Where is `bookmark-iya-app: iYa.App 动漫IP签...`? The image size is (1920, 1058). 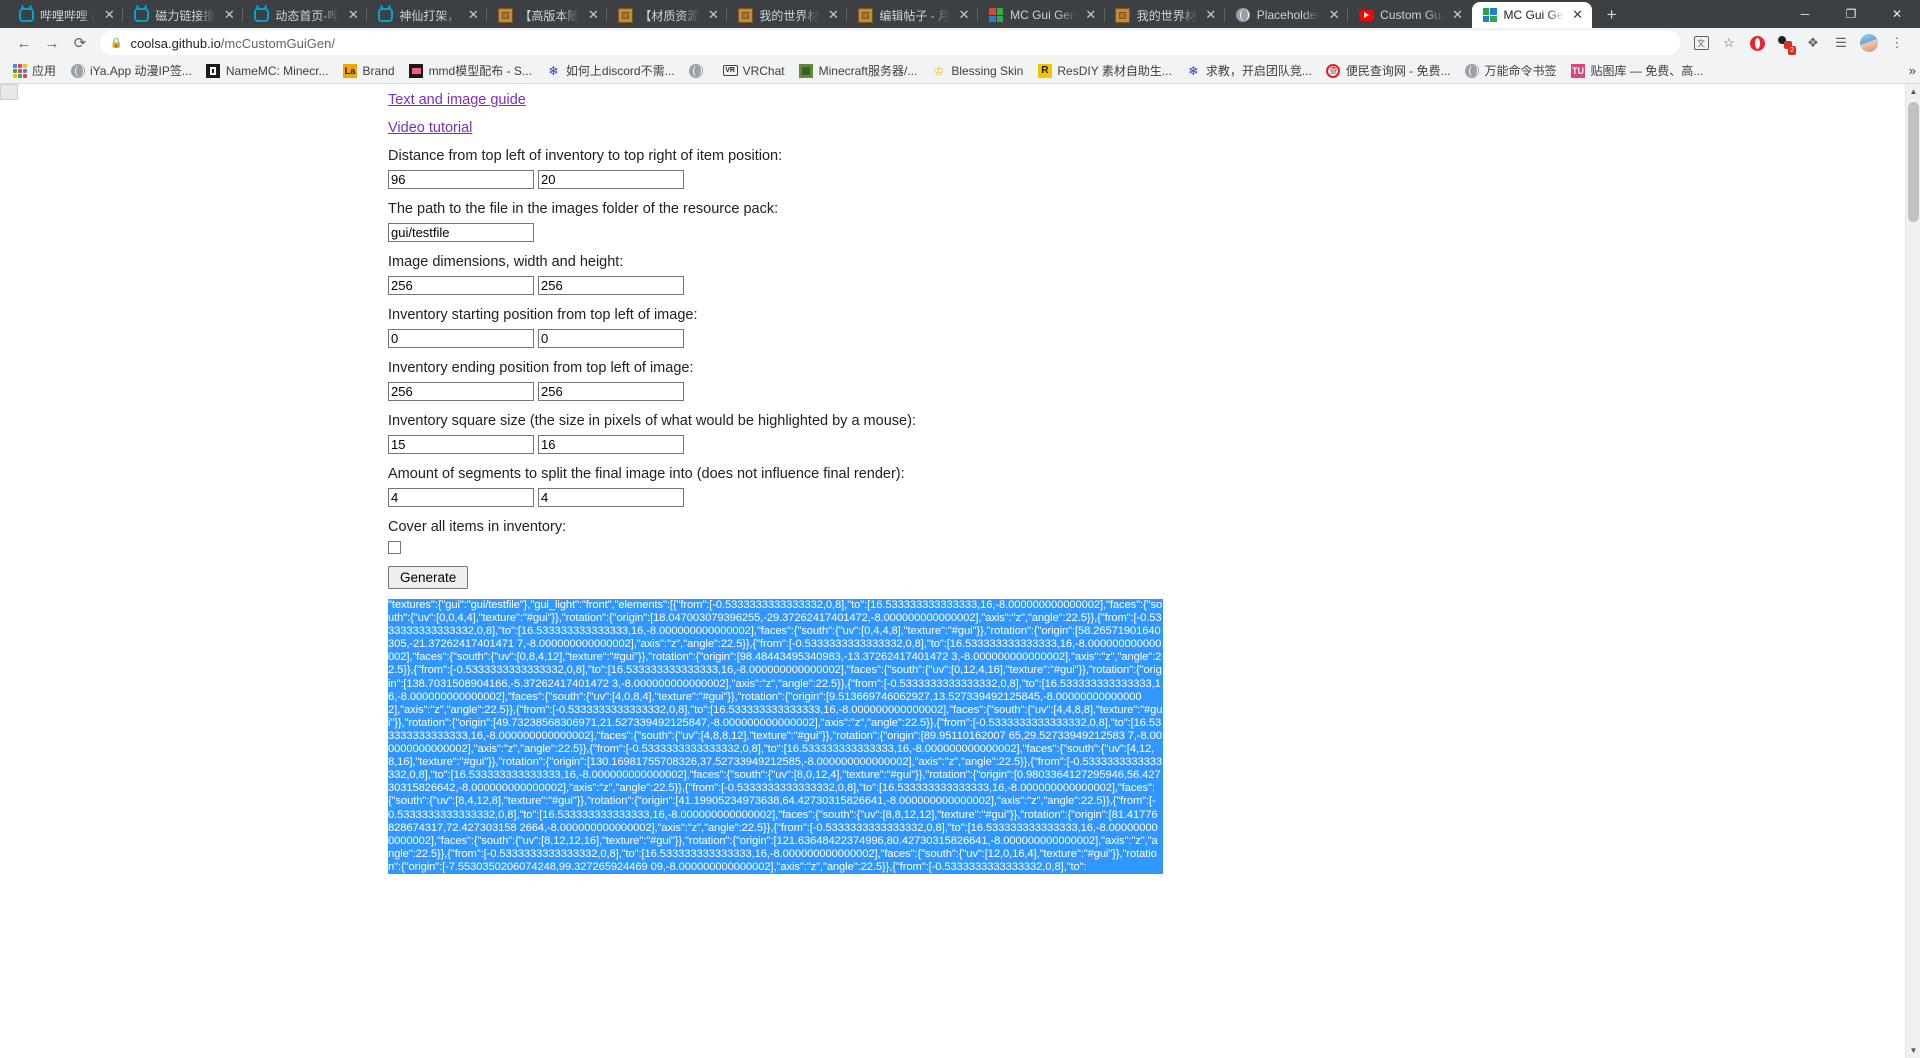
bookmark-iya-app: iYa.App 动漫IP签... is located at coordinates (131, 70).